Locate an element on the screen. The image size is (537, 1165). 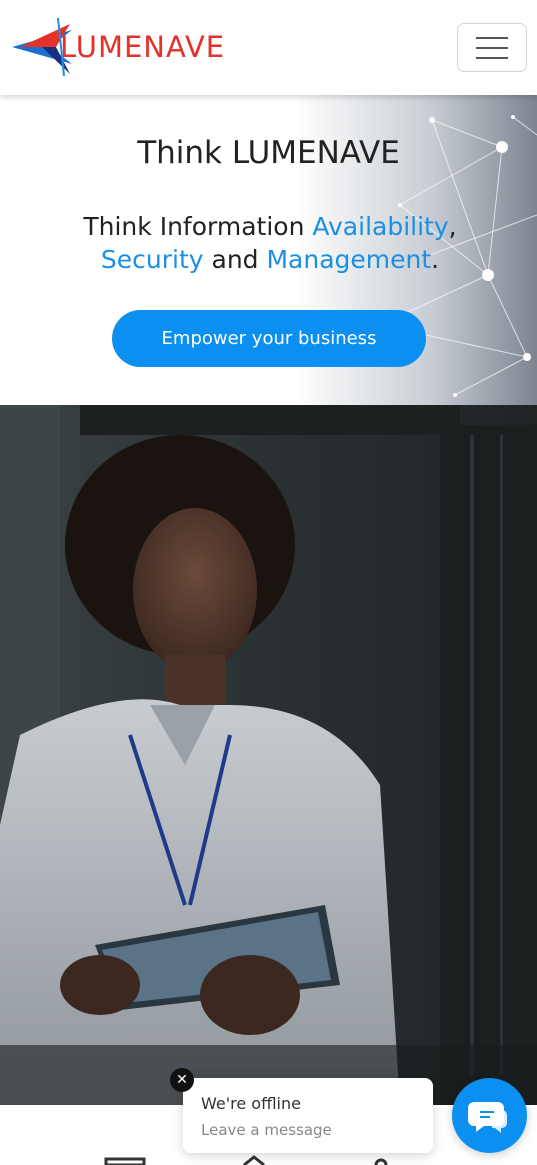
logo: LUMENAVE is located at coordinates (142, 47).